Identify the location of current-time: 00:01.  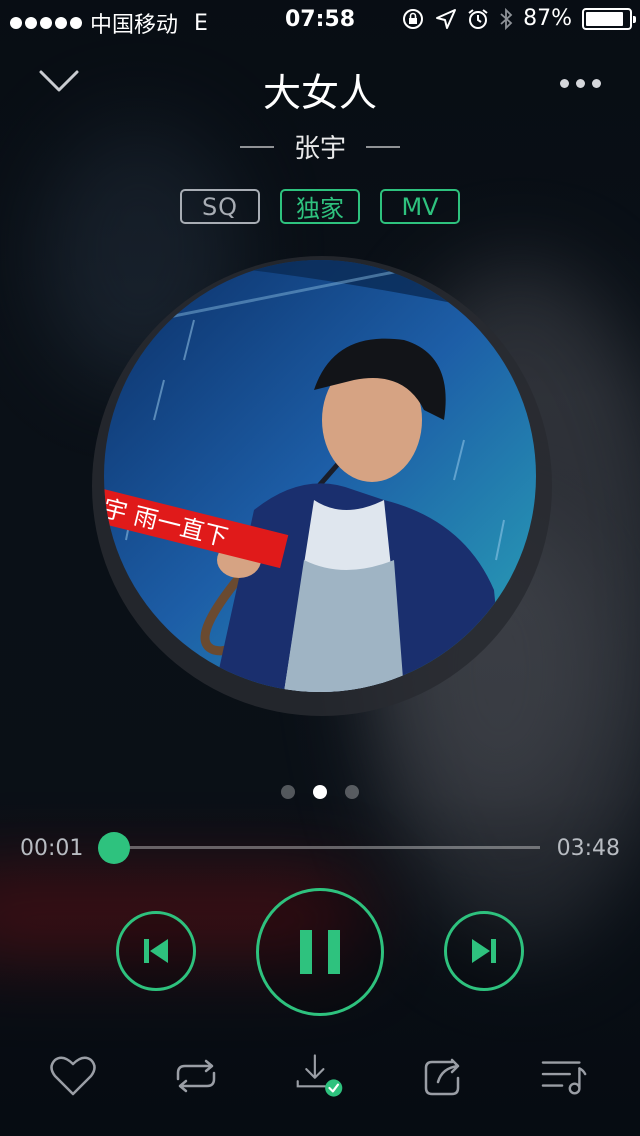
(52, 848).